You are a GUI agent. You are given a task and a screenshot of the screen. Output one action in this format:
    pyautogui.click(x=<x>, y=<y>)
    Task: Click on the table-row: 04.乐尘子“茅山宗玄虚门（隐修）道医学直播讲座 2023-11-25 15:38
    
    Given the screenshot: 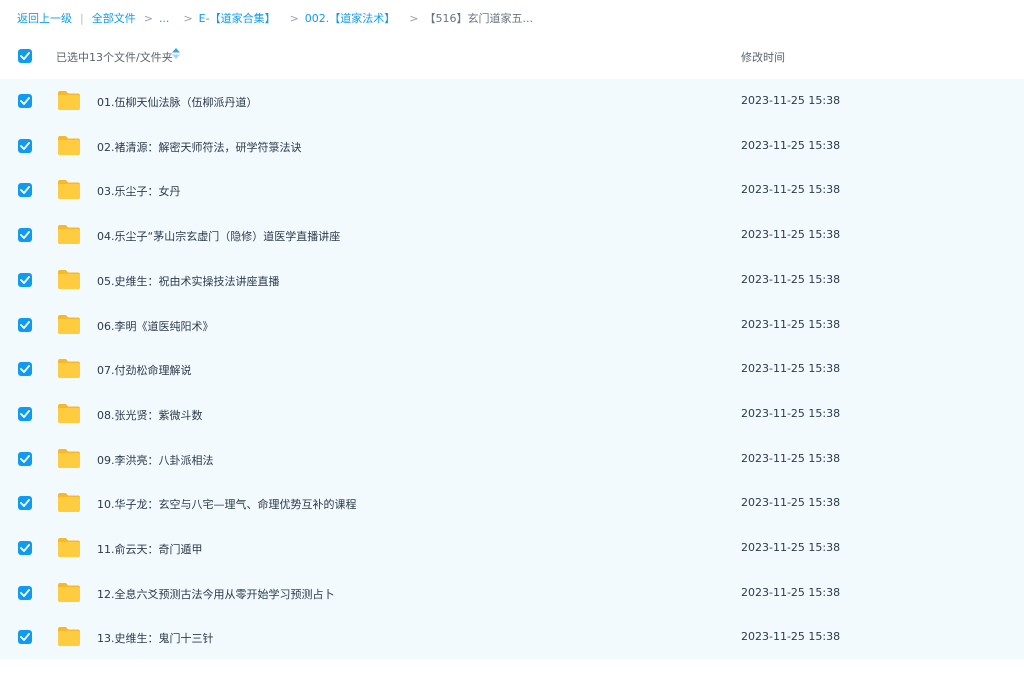 What is the action you would take?
    pyautogui.click(x=512, y=235)
    